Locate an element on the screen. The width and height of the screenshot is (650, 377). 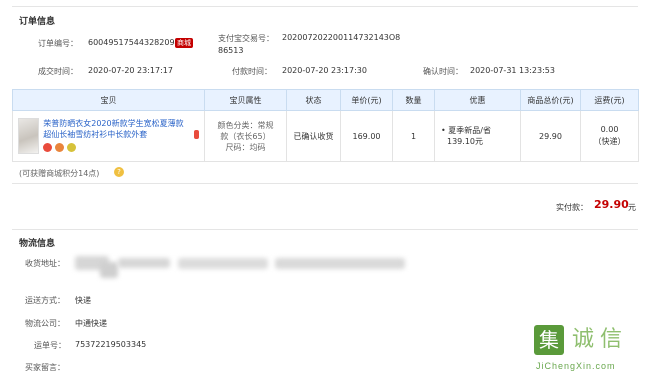
col-header-status: 状态 is located at coordinates (313, 100).